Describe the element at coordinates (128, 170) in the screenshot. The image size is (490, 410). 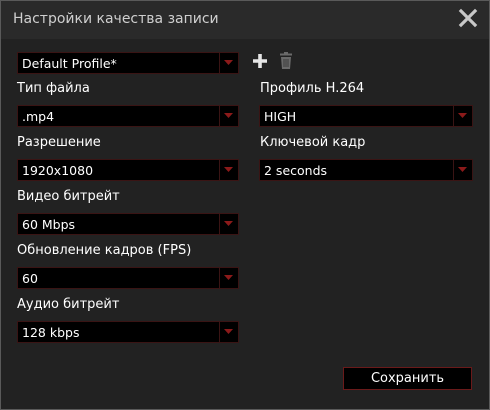
I see `resolution-select: 1920x1080` at that location.